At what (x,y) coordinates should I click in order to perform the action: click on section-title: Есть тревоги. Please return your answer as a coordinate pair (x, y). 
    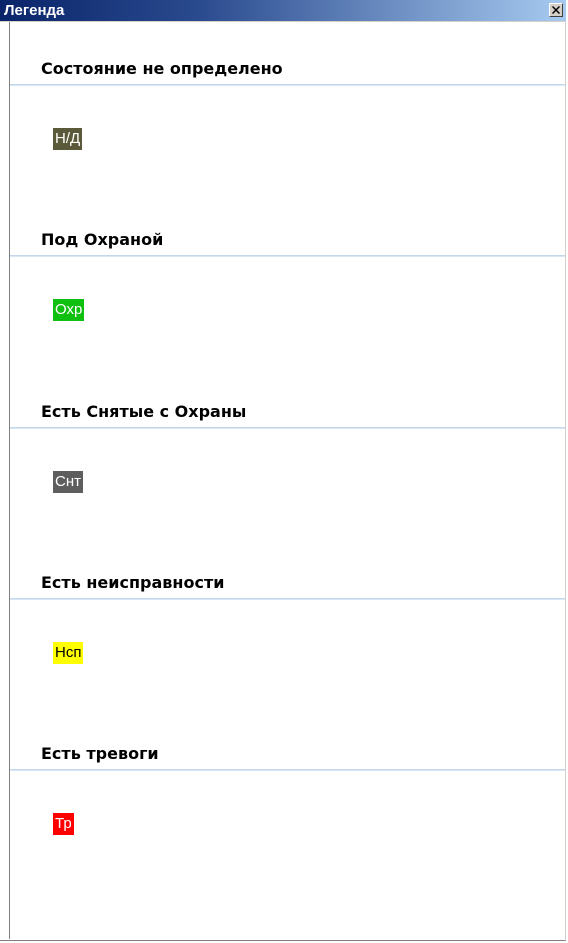
    Looking at the image, I should click on (100, 753).